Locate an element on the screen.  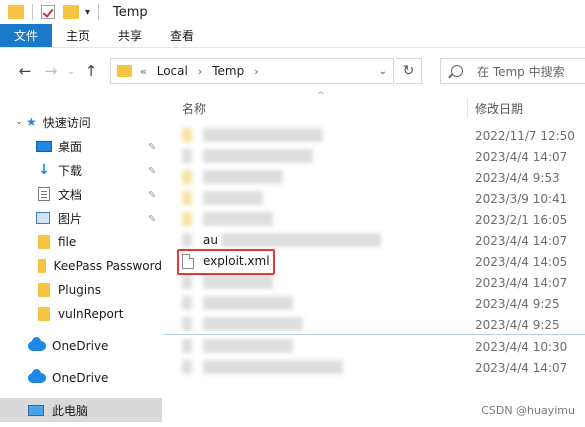
sidebar-item-documents: 文档 ✎ is located at coordinates (81, 194).